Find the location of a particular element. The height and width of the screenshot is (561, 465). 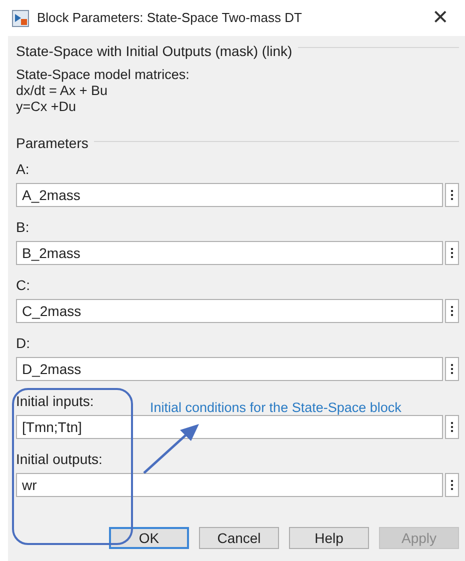

field-label: Initial outputs: is located at coordinates (59, 459).